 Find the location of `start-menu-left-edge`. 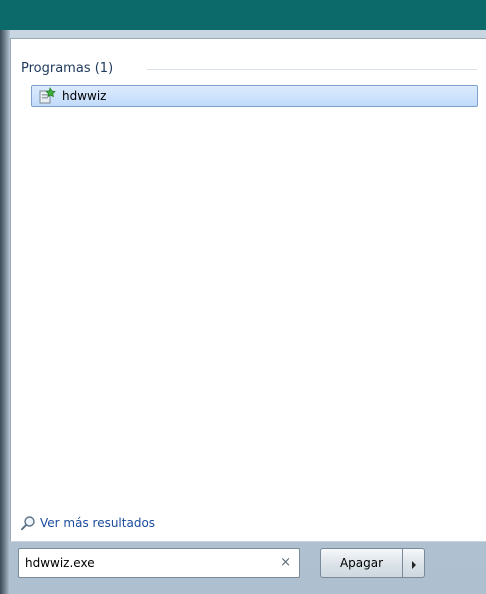

start-menu-left-edge is located at coordinates (5, 312).